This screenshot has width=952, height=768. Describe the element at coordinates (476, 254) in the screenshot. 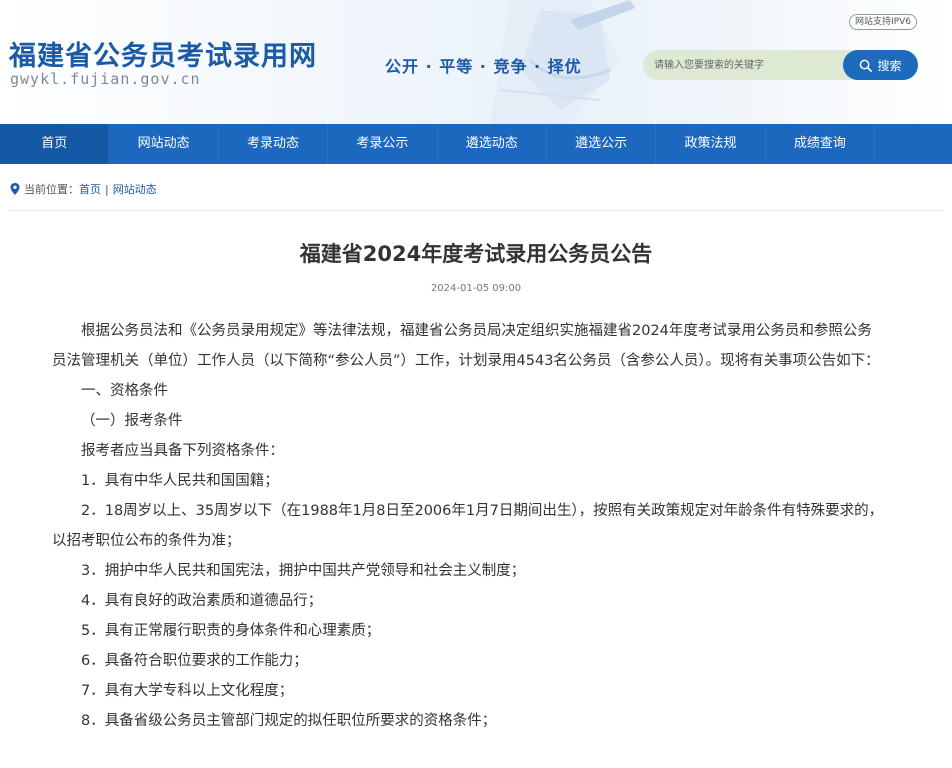

I see `article-title: 福建省2024年度考试录用公务员公告` at that location.